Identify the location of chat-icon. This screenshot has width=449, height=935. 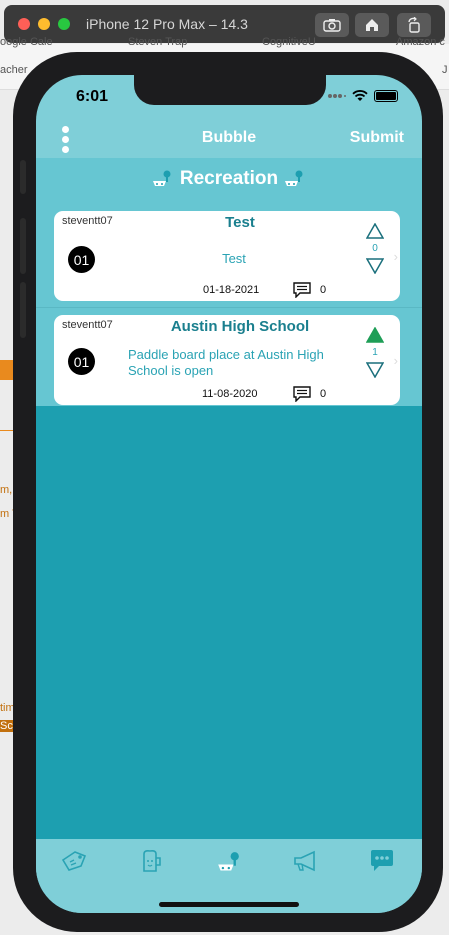
(382, 860).